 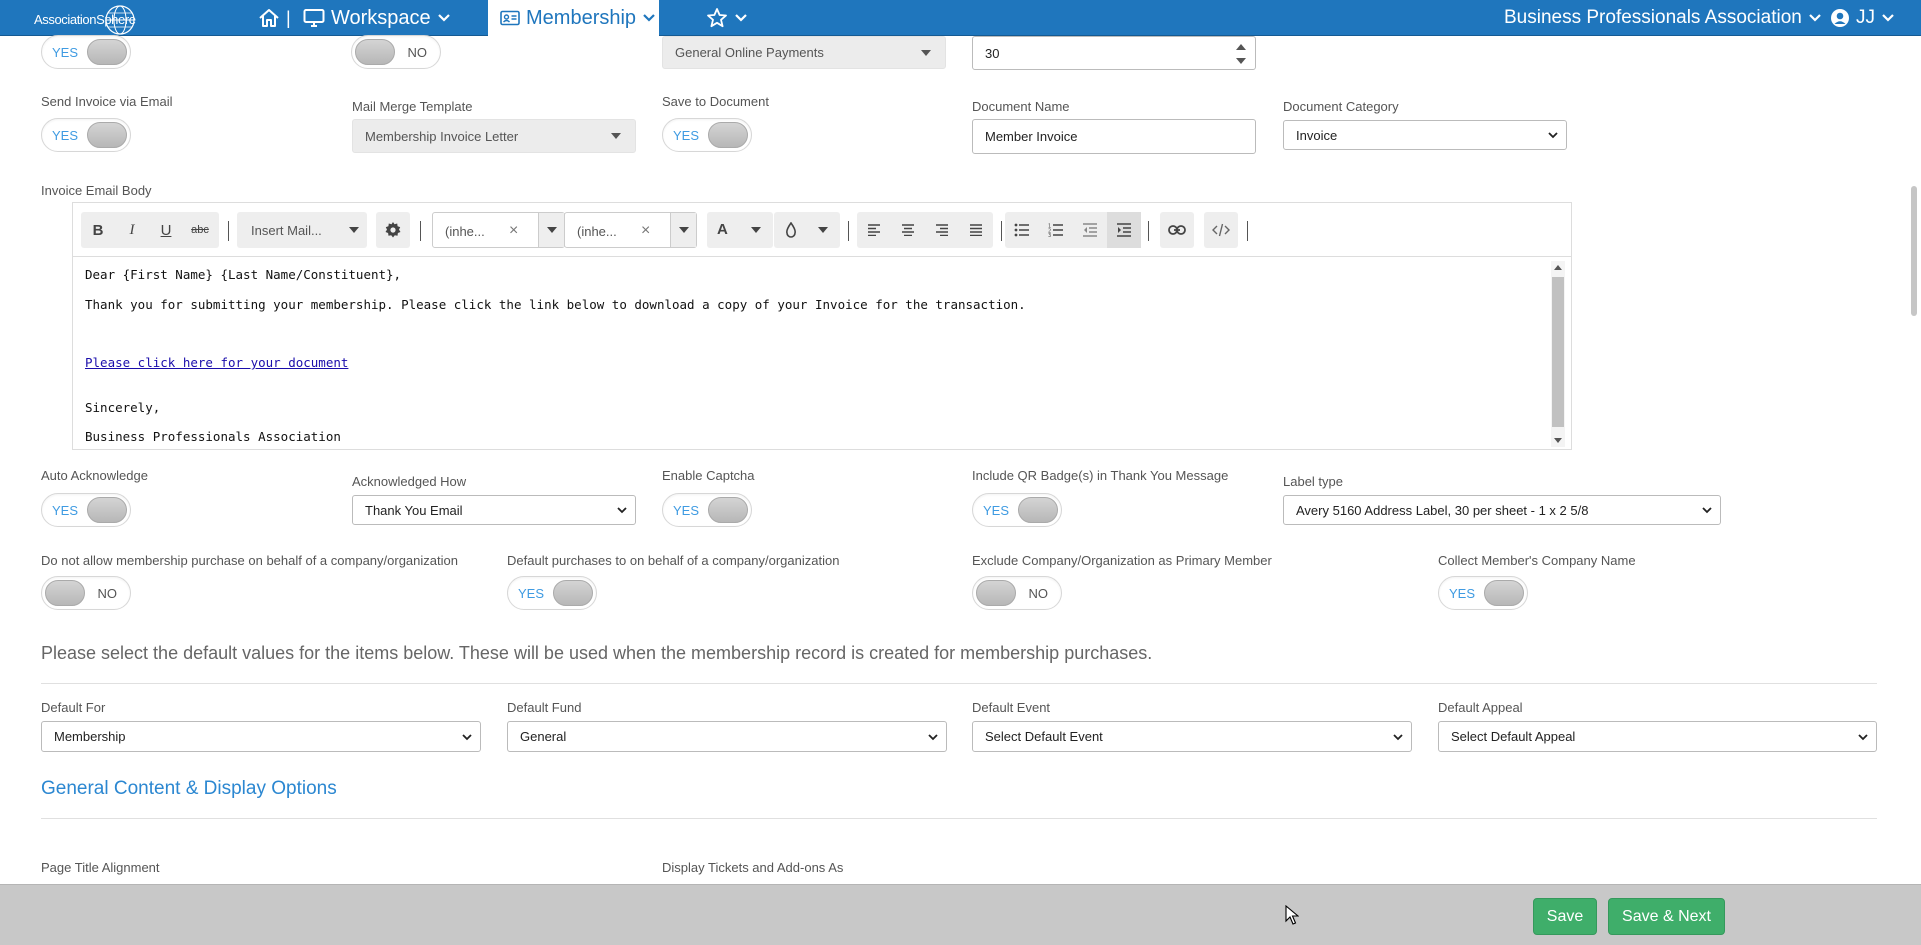 I want to click on doc-name-input: Member Invoice, so click(x=1114, y=136).